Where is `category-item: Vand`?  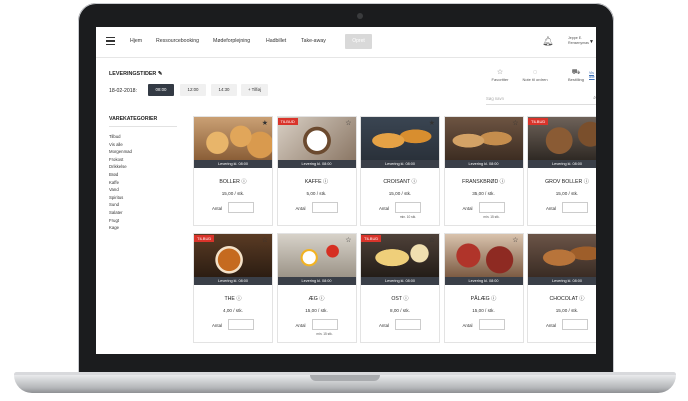
category-item: Vand is located at coordinates (114, 189).